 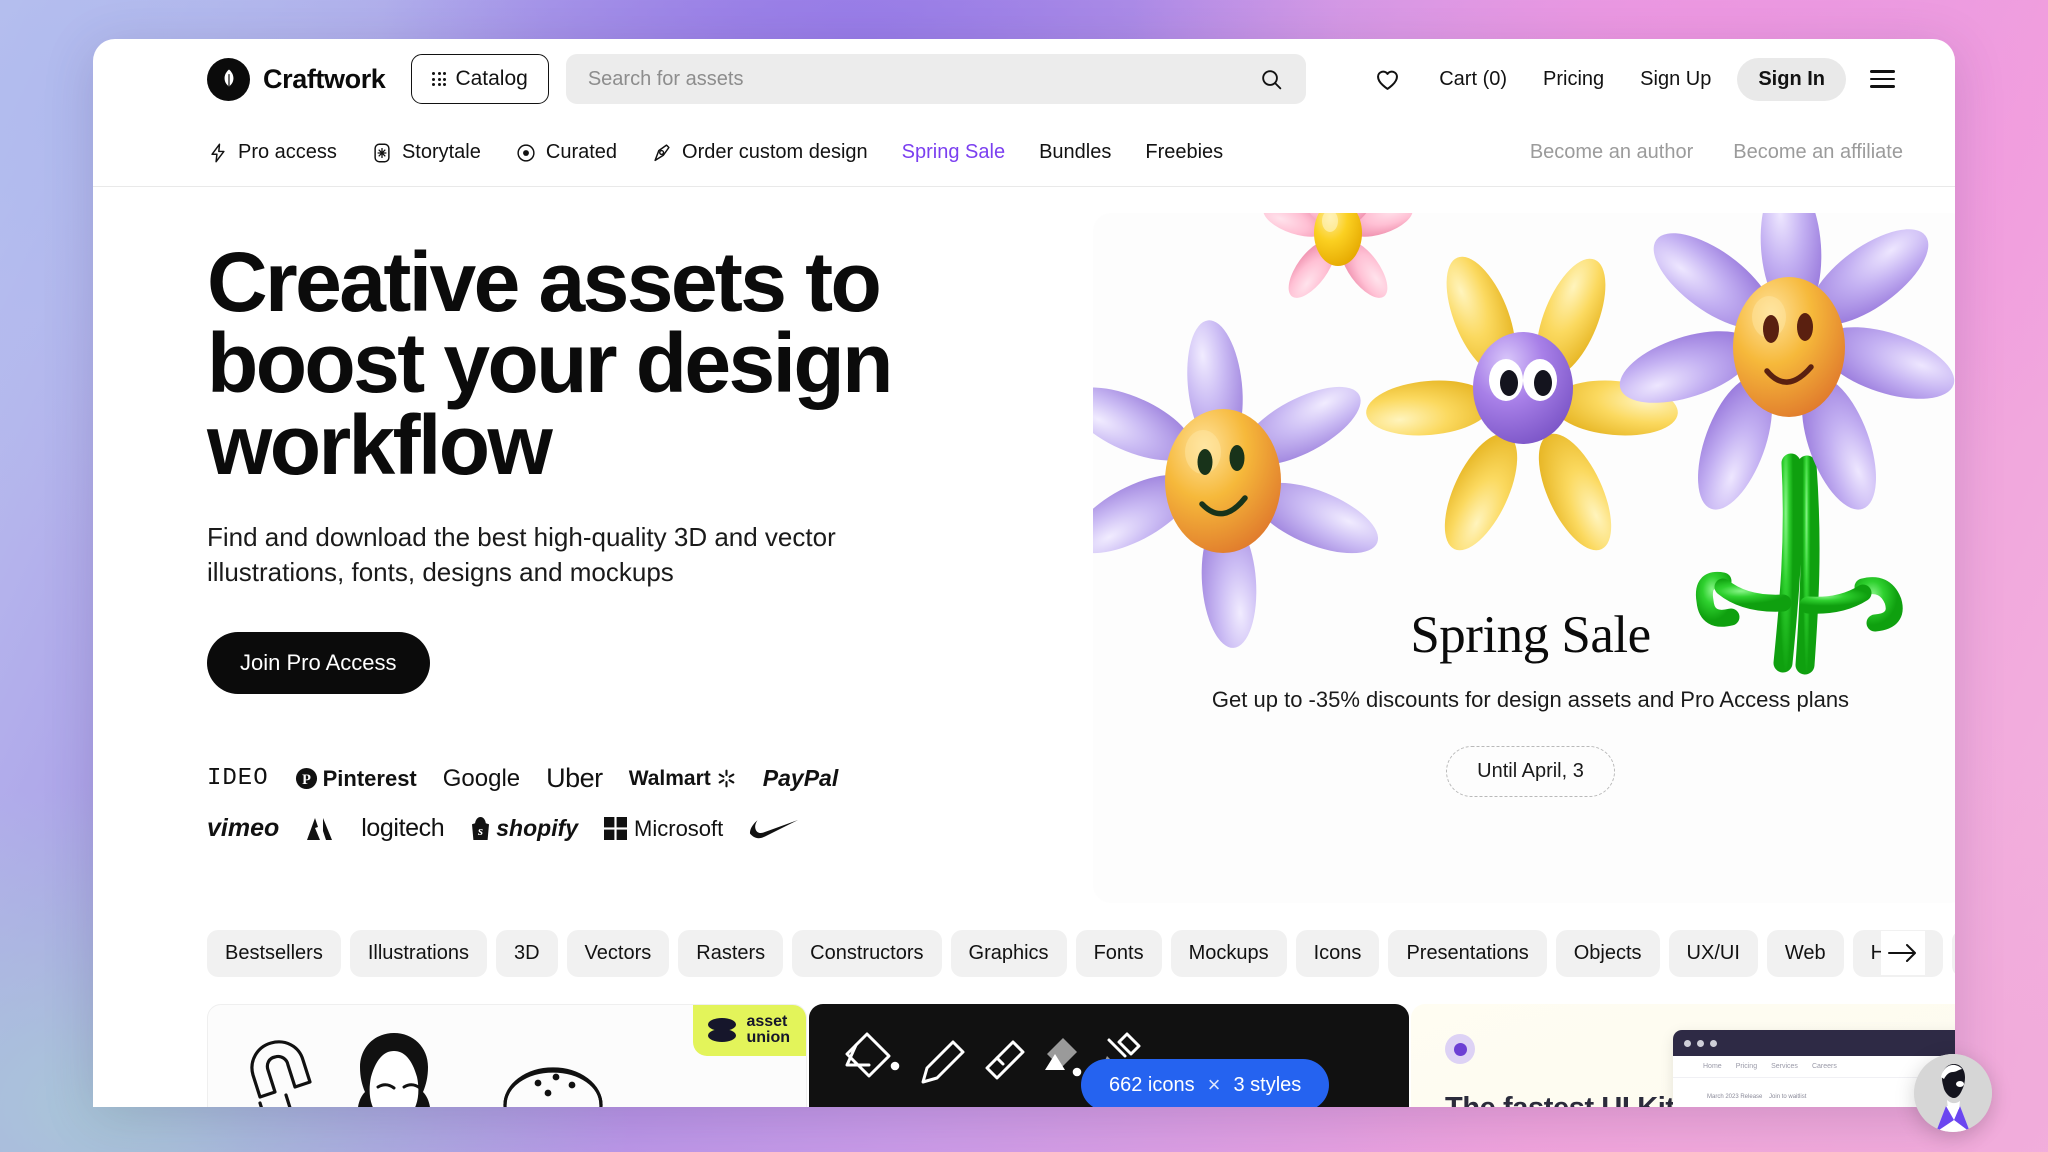 What do you see at coordinates (272, 152) in the screenshot?
I see `subnav-item-pro-access: Pro access` at bounding box center [272, 152].